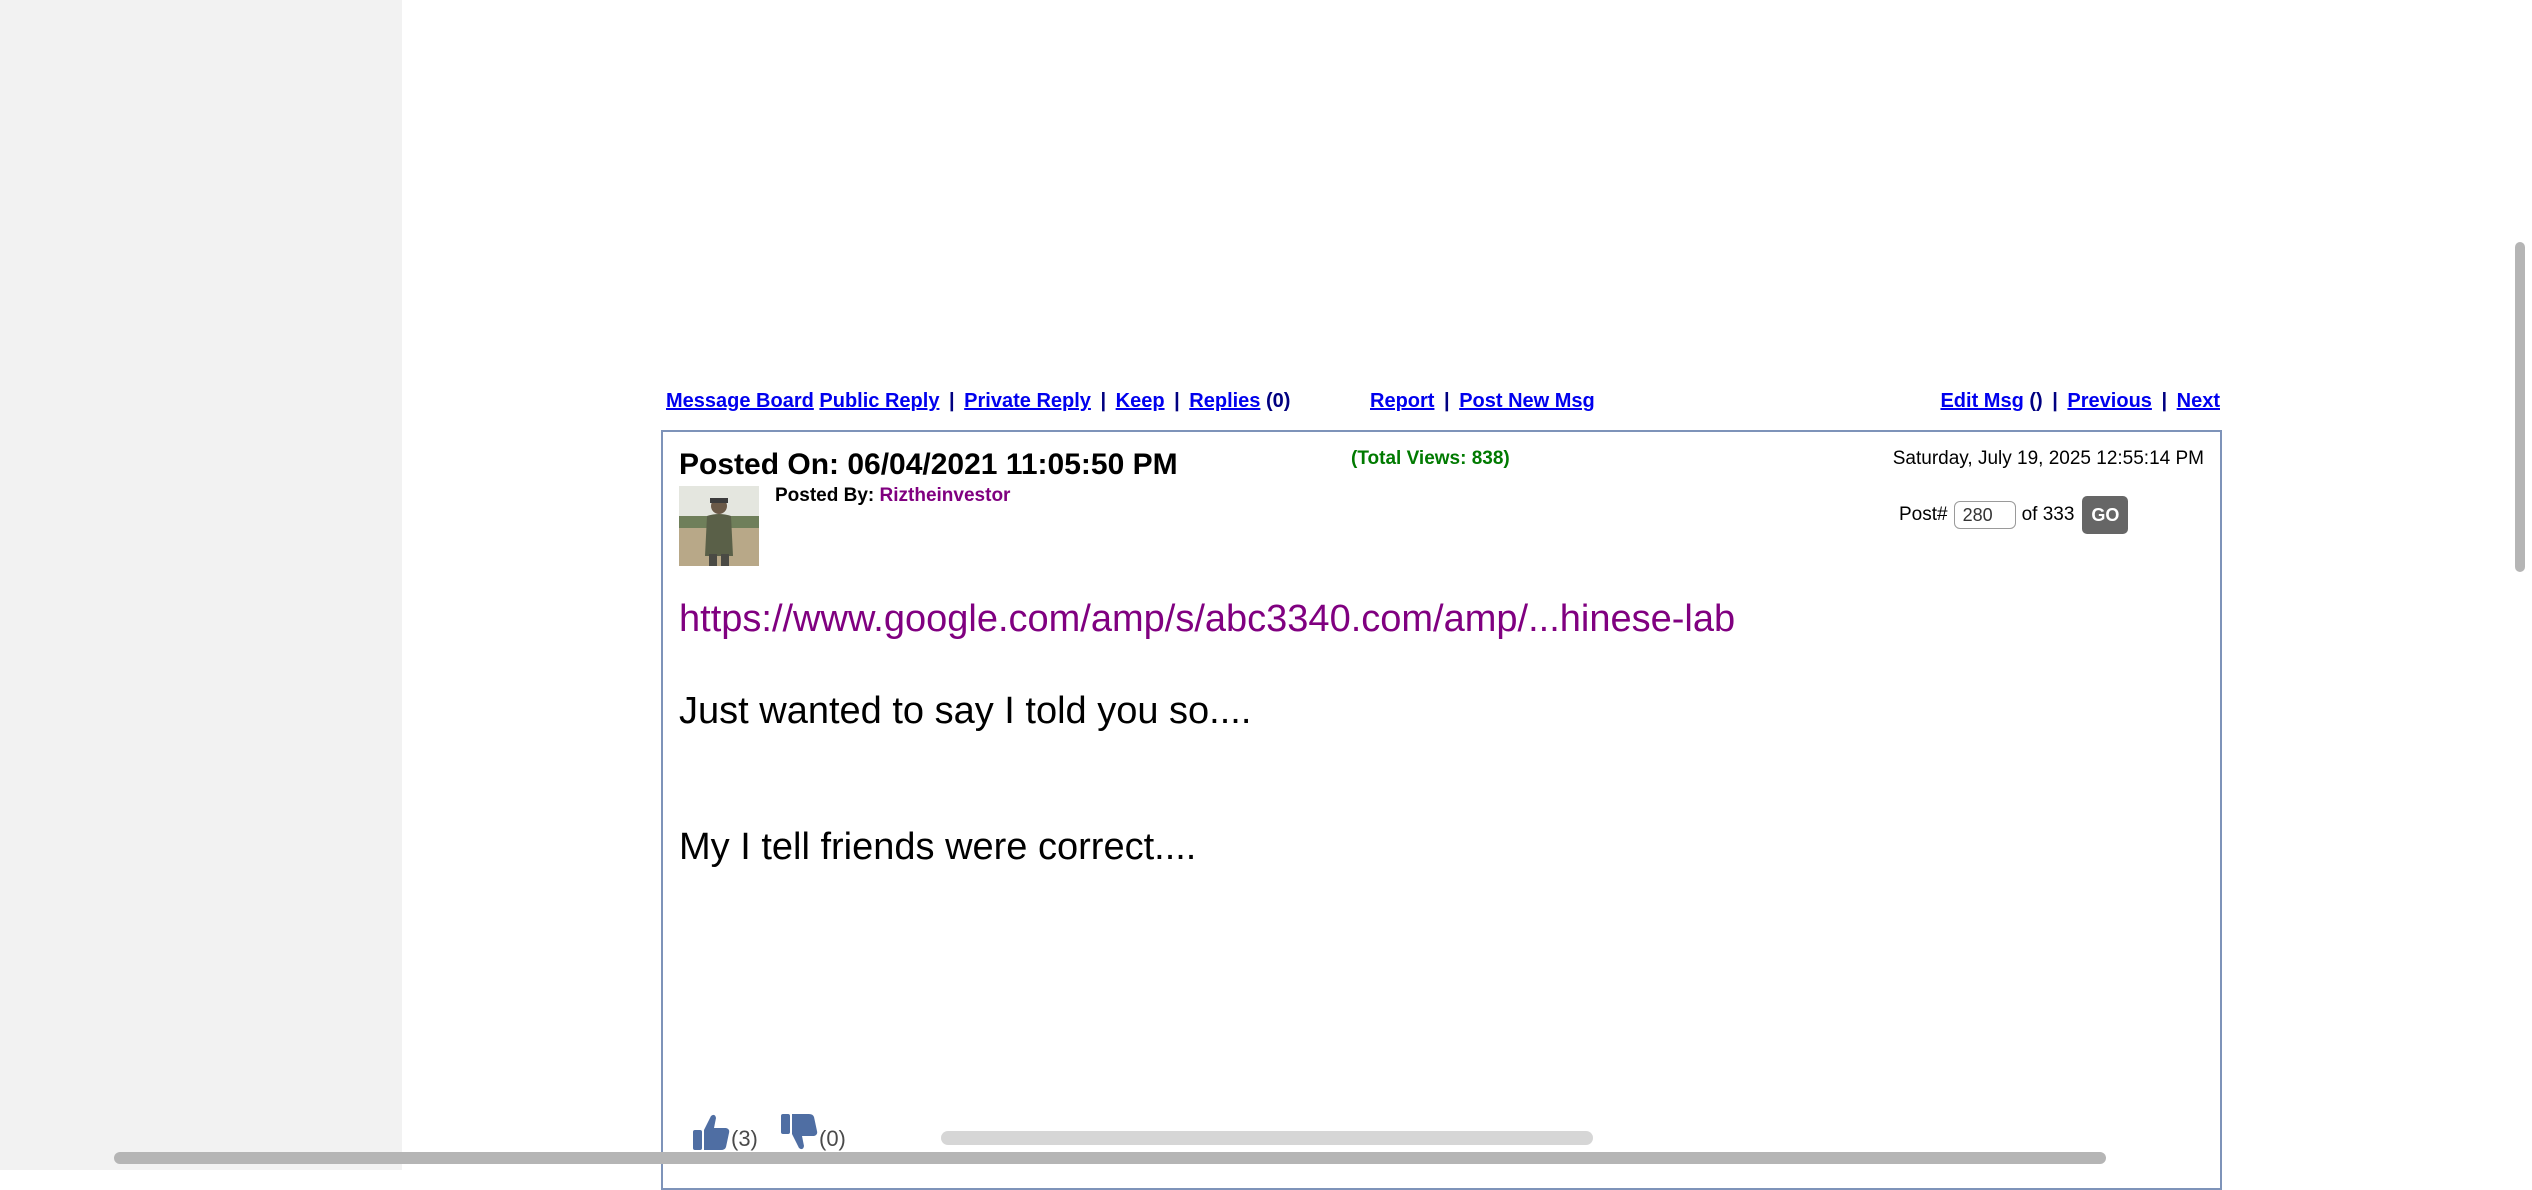  What do you see at coordinates (2520, 407) in the screenshot?
I see `page-vertical-scrollbar` at bounding box center [2520, 407].